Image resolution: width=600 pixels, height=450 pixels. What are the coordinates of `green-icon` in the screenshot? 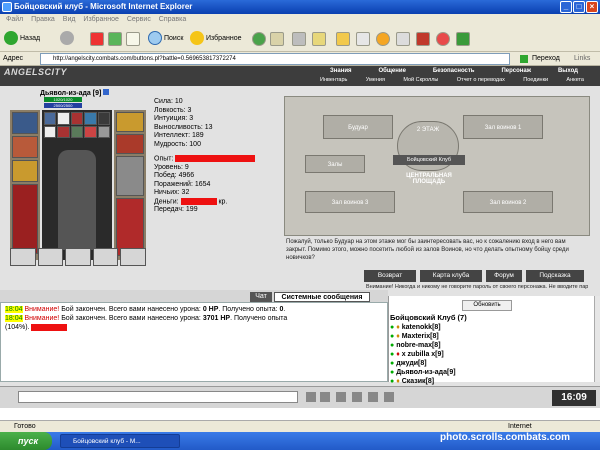 It's located at (463, 39).